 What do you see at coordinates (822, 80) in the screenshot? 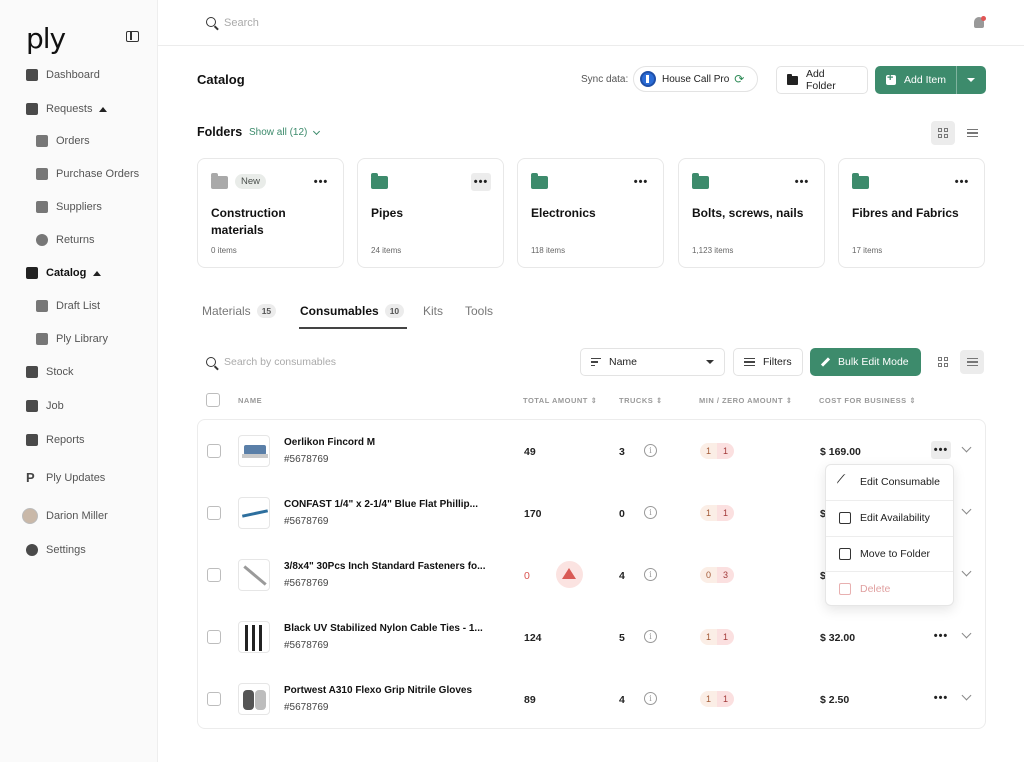
I see `add-folder-button: Add Folder` at bounding box center [822, 80].